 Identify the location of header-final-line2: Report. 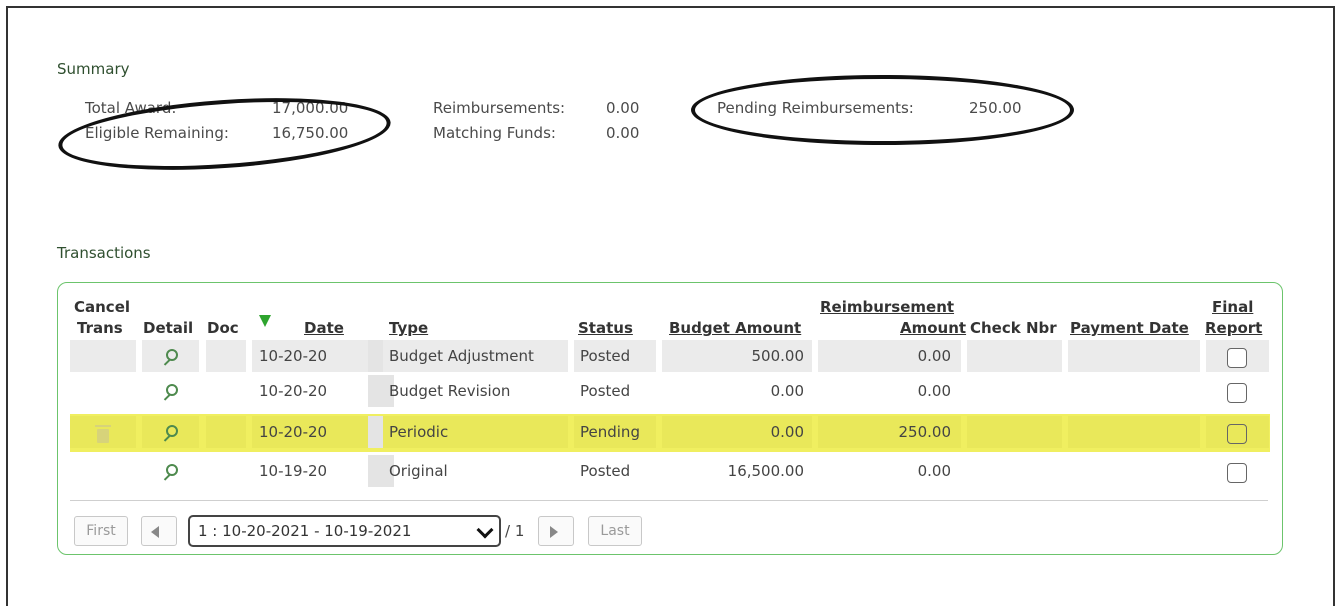
(1233, 328).